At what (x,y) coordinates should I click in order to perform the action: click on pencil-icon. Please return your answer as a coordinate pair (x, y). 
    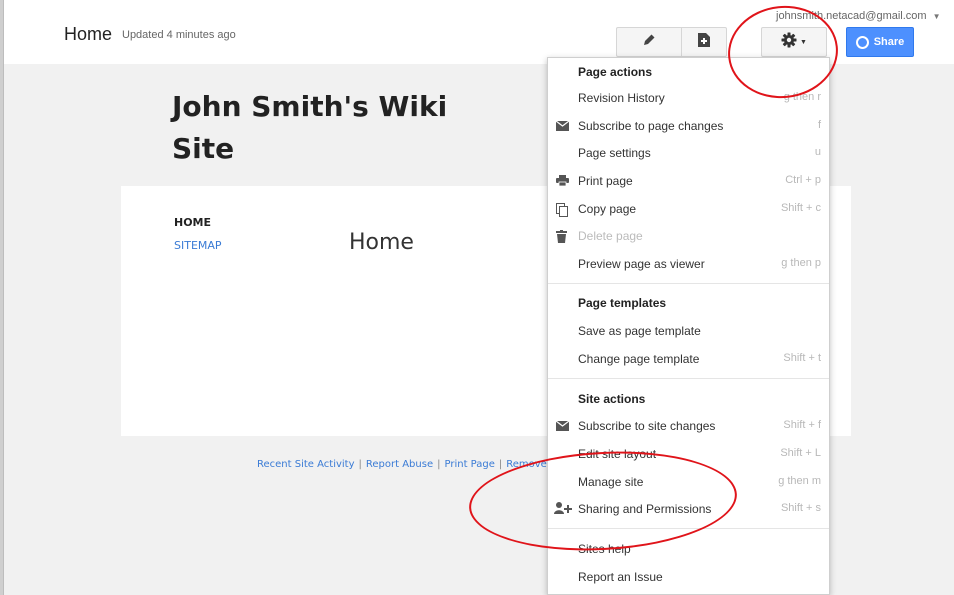
    Looking at the image, I should click on (649, 42).